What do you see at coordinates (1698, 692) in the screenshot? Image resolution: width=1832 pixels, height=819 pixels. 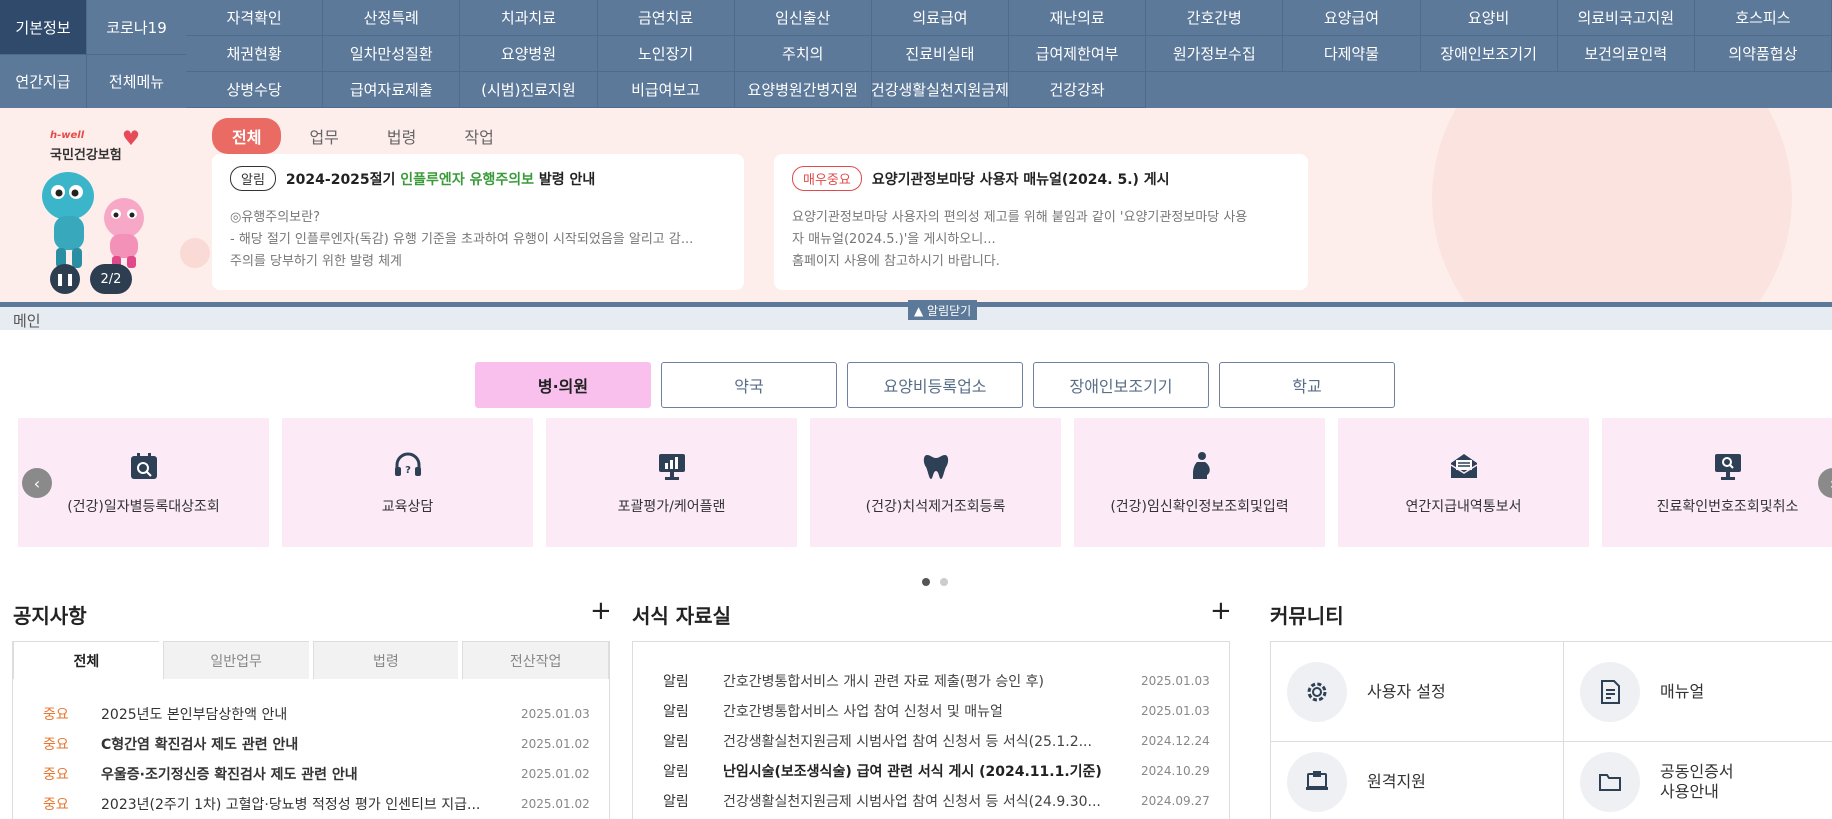 I see `manual-link: 매뉴얼` at bounding box center [1698, 692].